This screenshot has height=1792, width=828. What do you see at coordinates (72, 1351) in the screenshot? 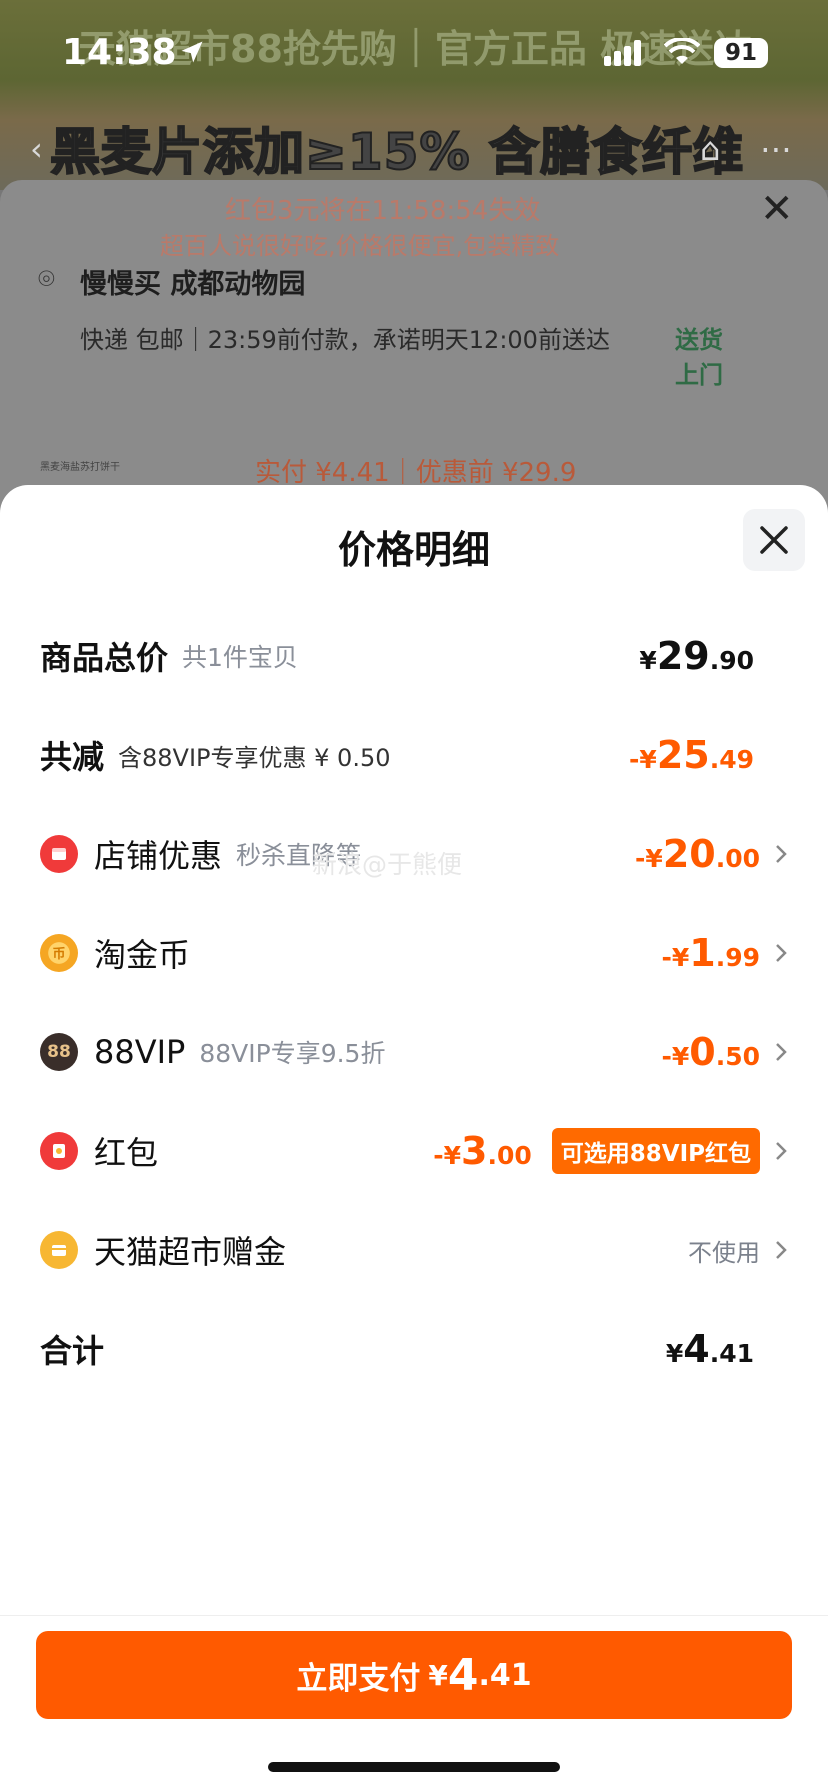
I see `total-label: 合计` at bounding box center [72, 1351].